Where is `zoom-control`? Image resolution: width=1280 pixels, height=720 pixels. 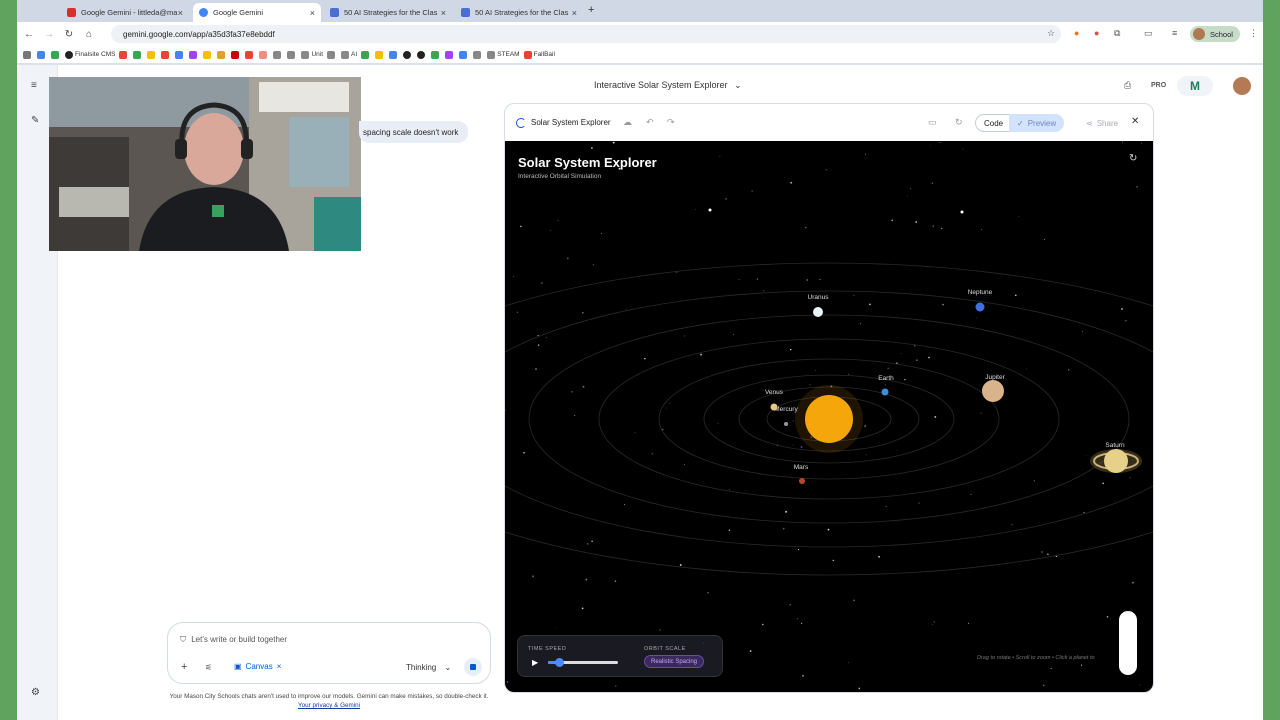 zoom-control is located at coordinates (1128, 643).